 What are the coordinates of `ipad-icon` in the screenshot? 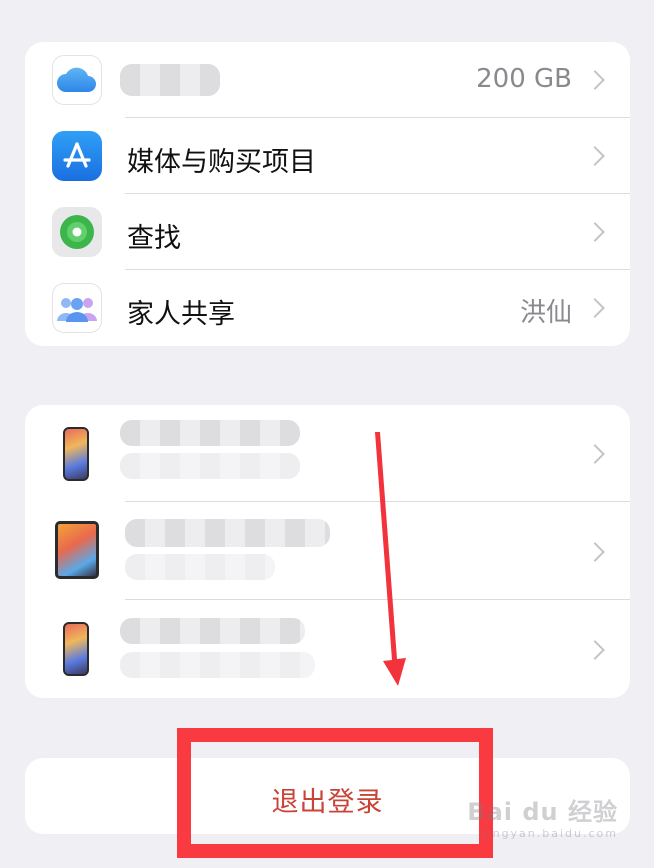 It's located at (77, 550).